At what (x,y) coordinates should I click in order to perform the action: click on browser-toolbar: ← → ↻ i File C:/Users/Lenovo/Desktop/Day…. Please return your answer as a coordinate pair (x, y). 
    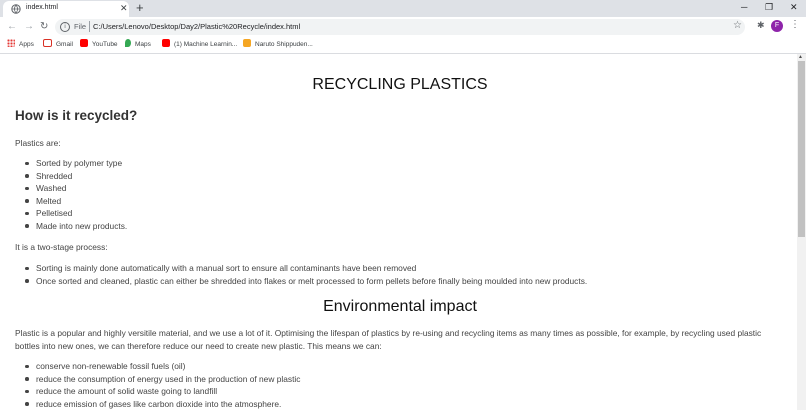
    Looking at the image, I should click on (403, 27).